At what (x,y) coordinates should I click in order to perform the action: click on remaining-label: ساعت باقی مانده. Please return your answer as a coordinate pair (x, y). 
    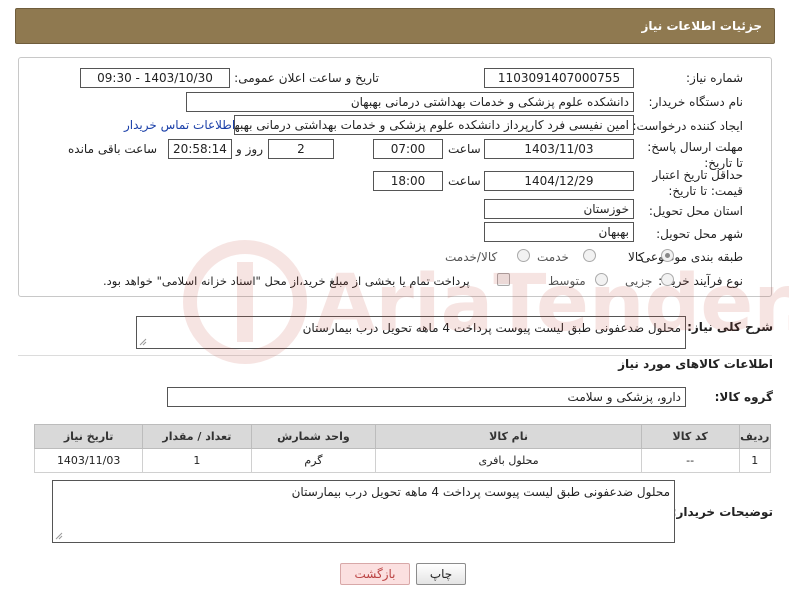
    Looking at the image, I should click on (113, 149).